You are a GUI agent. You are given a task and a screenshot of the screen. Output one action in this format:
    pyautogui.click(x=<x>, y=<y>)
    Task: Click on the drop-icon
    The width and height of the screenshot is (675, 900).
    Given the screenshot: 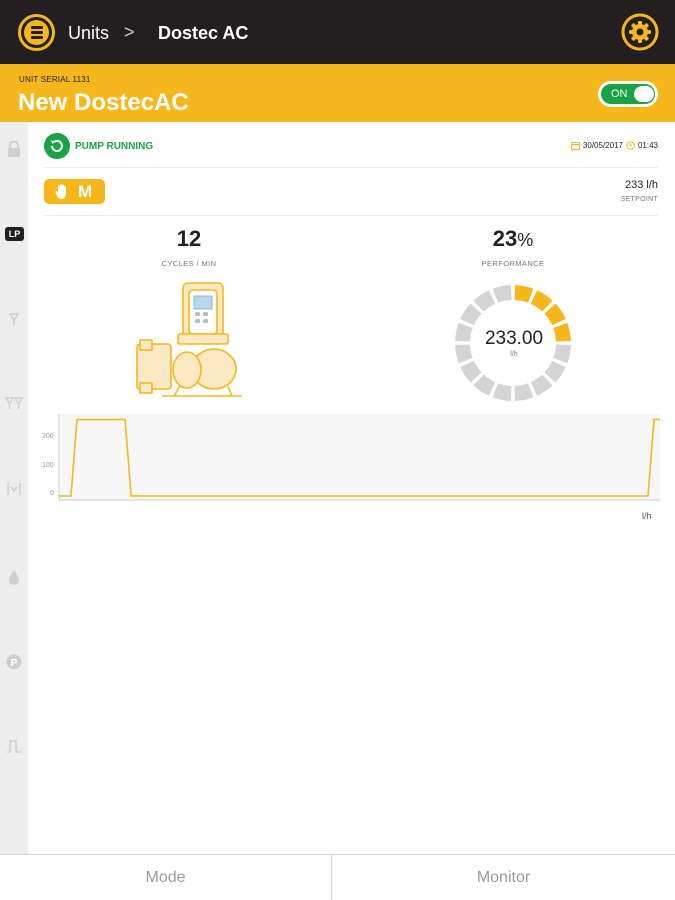 What is the action you would take?
    pyautogui.click(x=14, y=577)
    